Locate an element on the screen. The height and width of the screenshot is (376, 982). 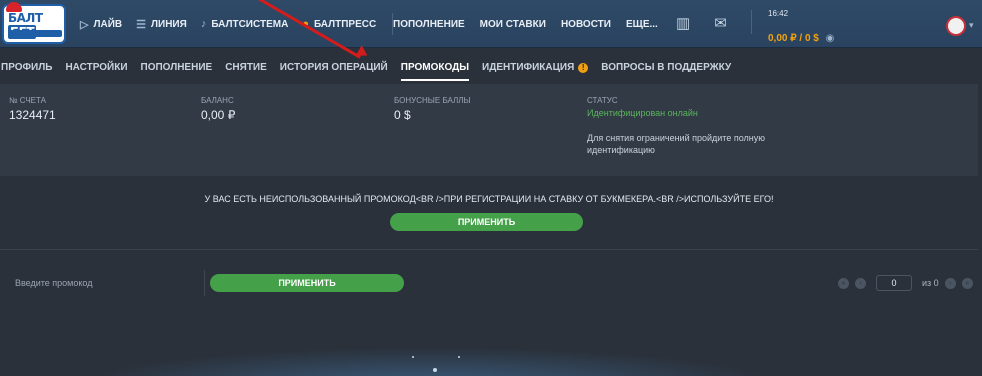
warning-badge-icon: ! is located at coordinates (583, 68).